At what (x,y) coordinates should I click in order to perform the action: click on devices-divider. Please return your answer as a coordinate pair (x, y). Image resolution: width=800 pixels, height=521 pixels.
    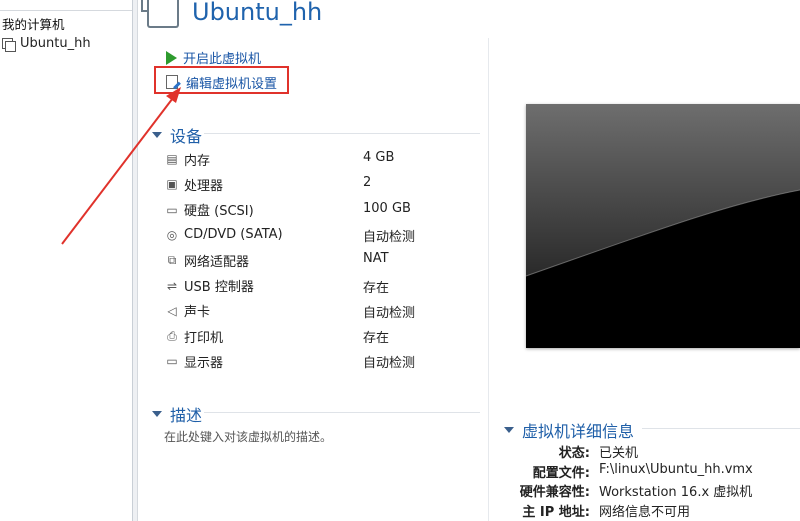
    Looking at the image, I should click on (342, 133).